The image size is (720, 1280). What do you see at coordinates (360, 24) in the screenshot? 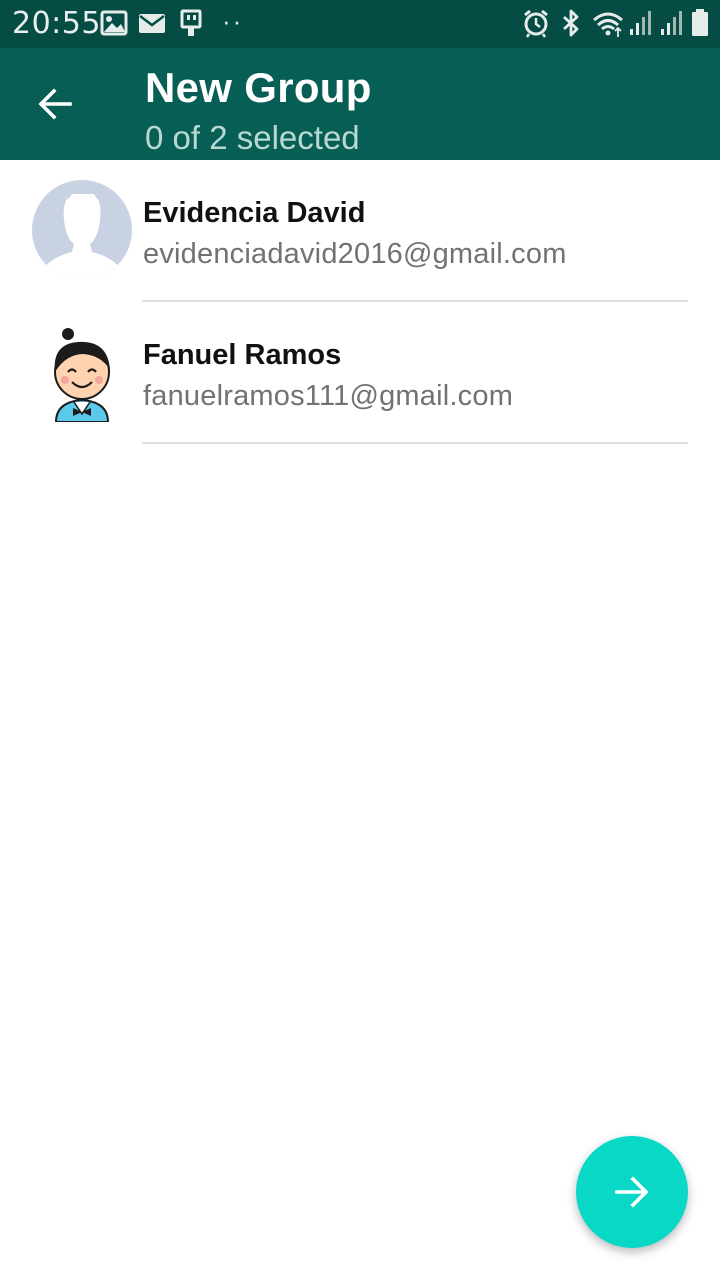
I see `status-bar: 20:55 ··` at bounding box center [360, 24].